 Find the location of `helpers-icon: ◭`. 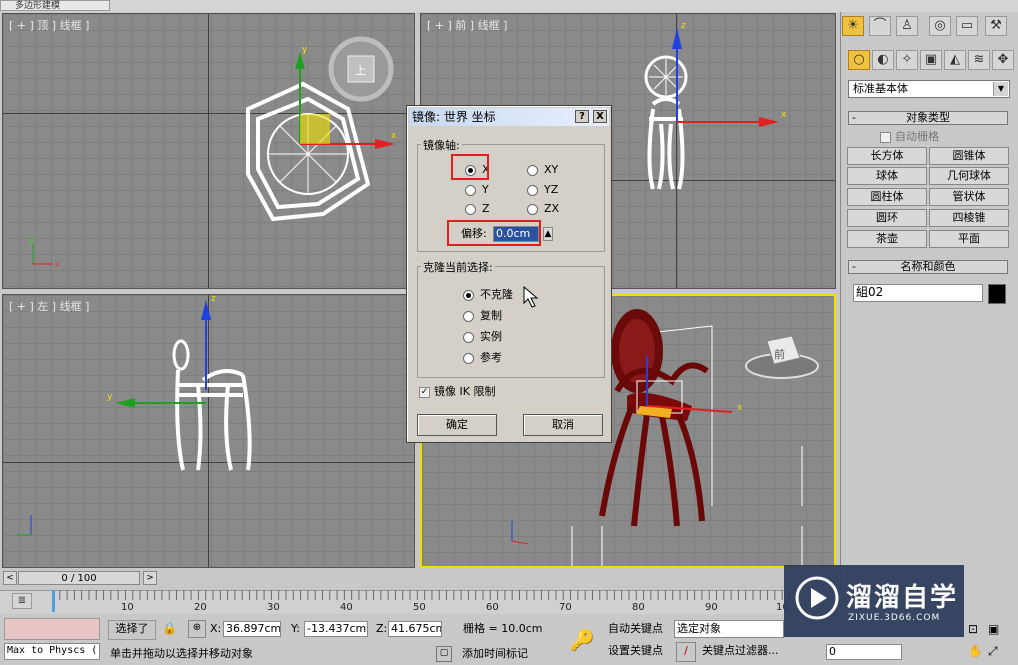

helpers-icon: ◭ is located at coordinates (955, 60).